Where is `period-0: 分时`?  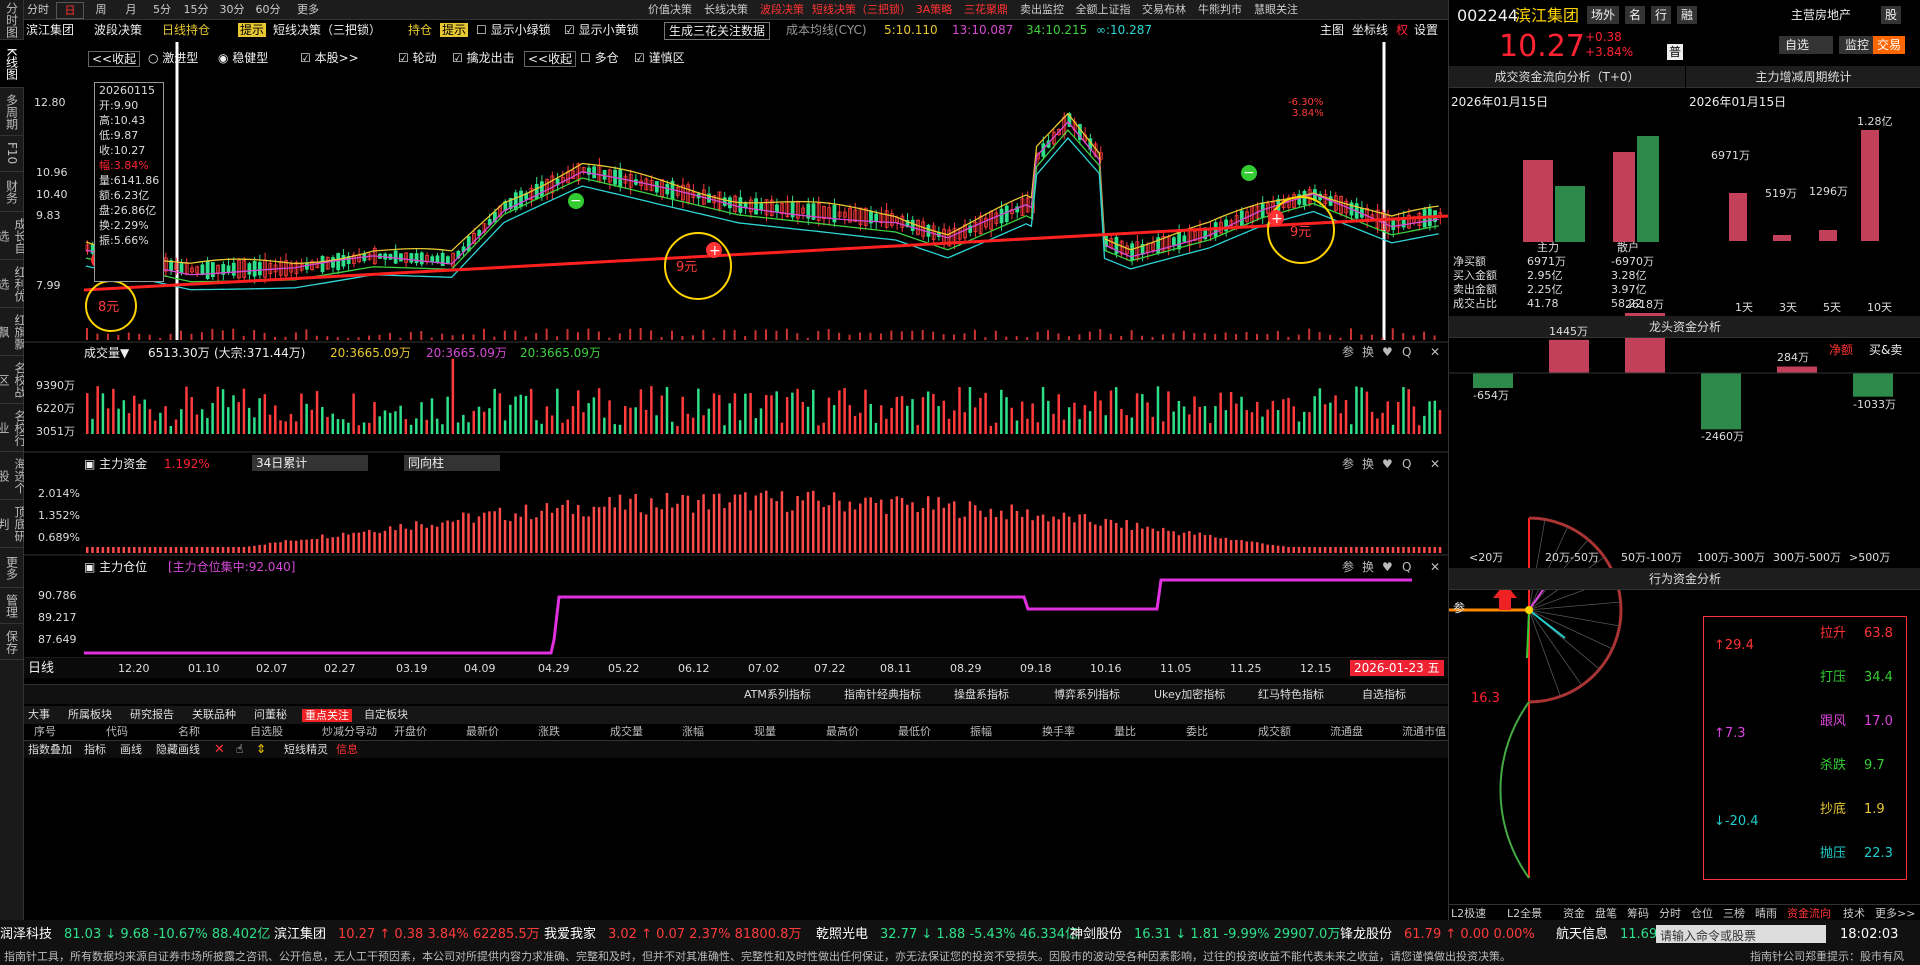
period-0: 分时 is located at coordinates (38, 10).